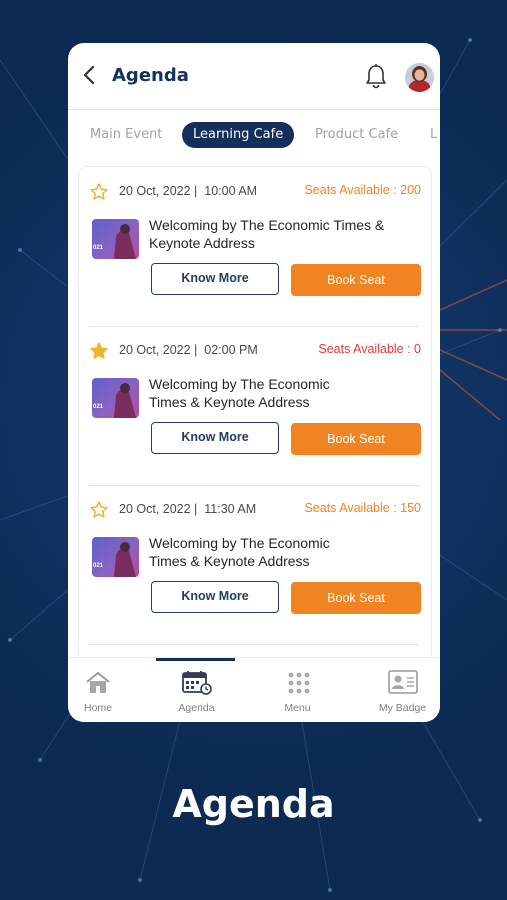 The width and height of the screenshot is (507, 900). What do you see at coordinates (238, 135) in the screenshot?
I see `tab-learning-cafe: Learning Cafe` at bounding box center [238, 135].